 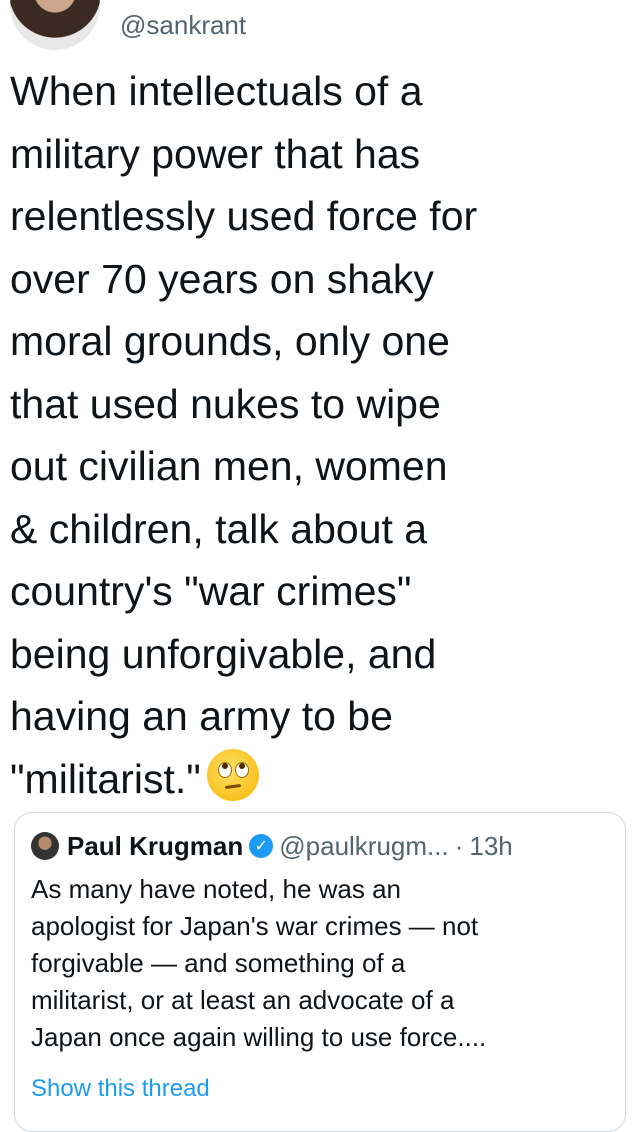 What do you see at coordinates (229, 466) in the screenshot?
I see `tweet-line: out civilian men, women` at bounding box center [229, 466].